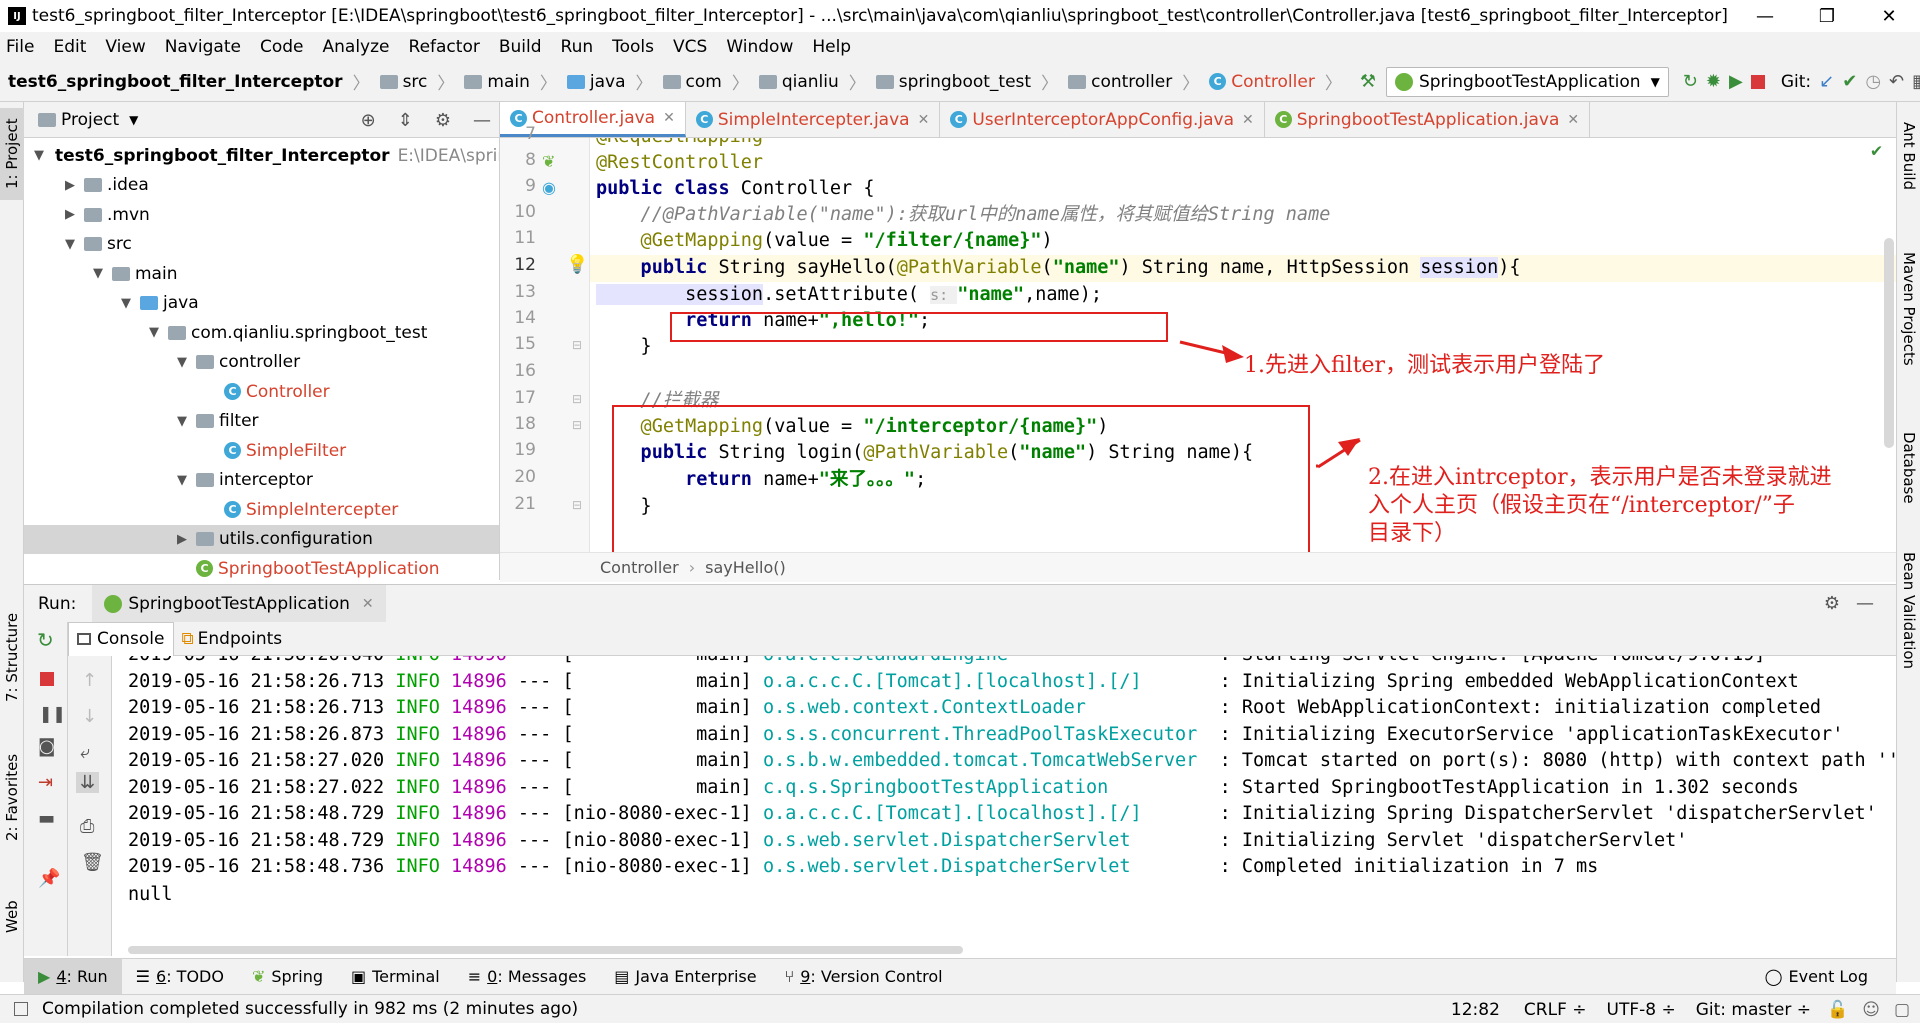  What do you see at coordinates (1713, 82) in the screenshot?
I see `debug-icon: ✹` at bounding box center [1713, 82].